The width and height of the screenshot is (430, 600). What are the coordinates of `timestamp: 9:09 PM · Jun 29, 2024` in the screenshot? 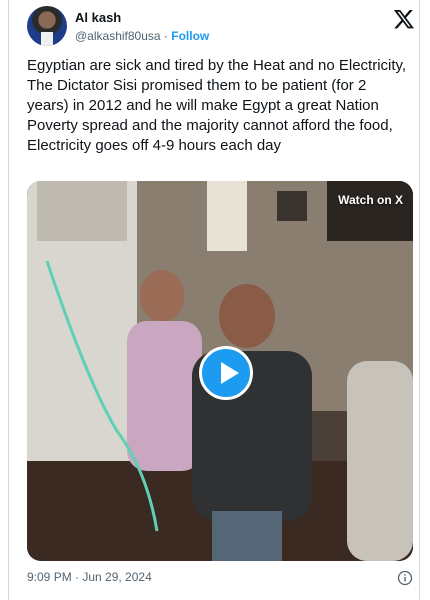 It's located at (89, 577).